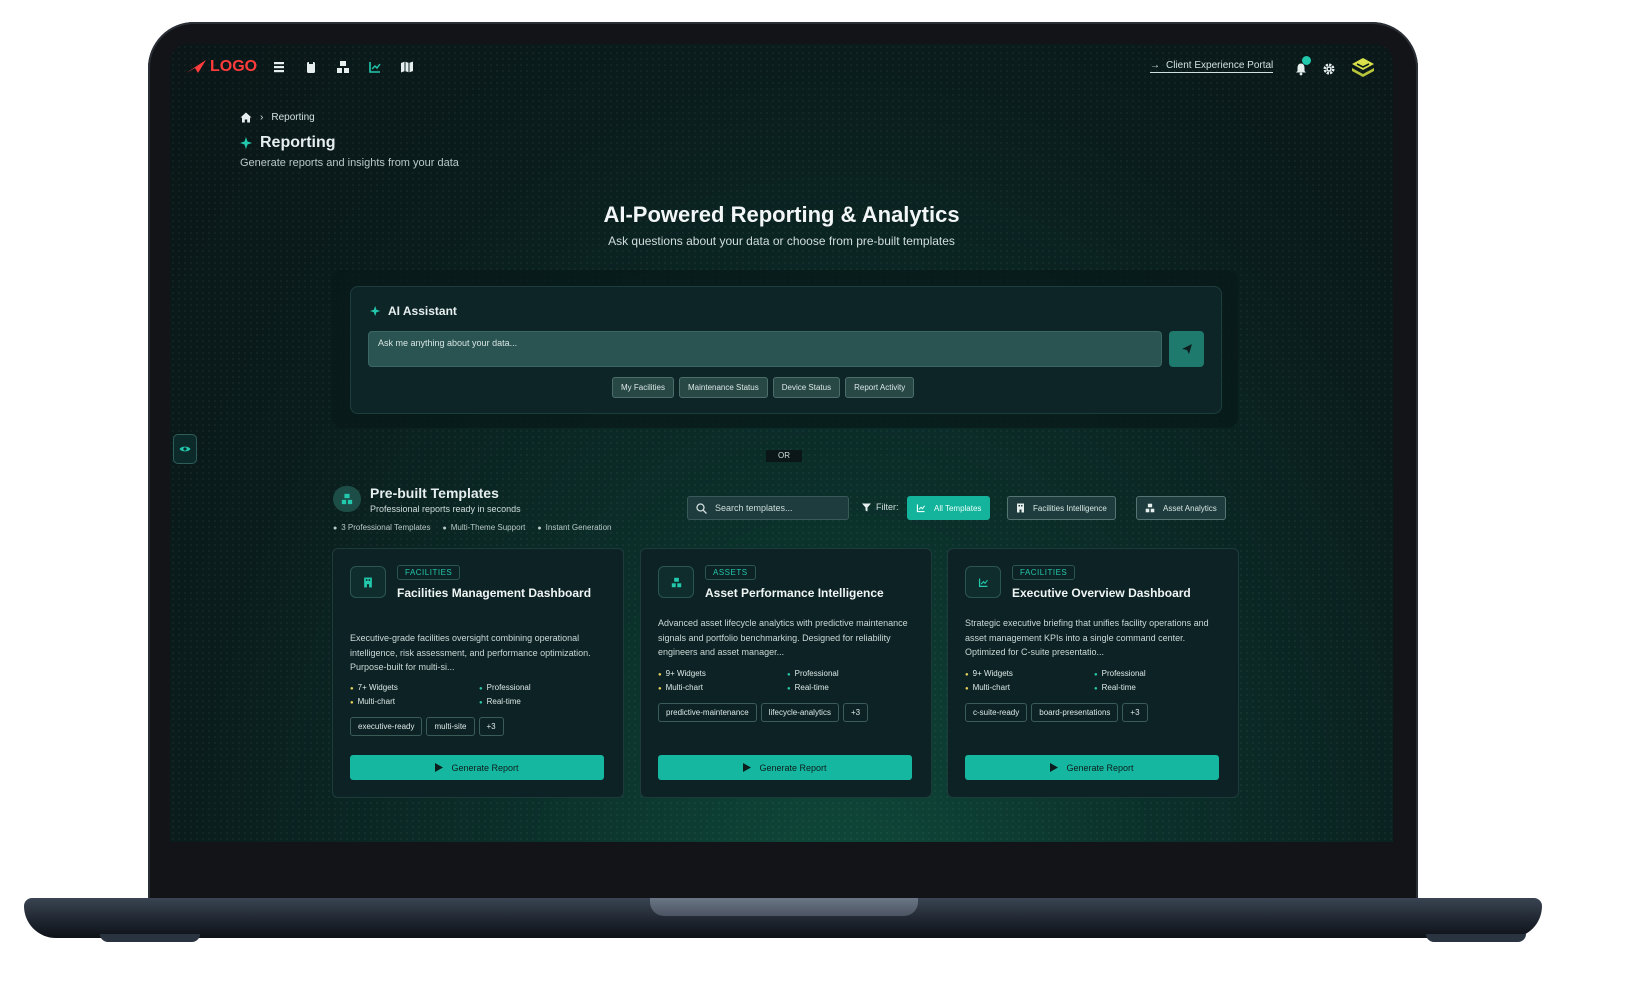  What do you see at coordinates (1190, 508) in the screenshot?
I see `filter-asset-label: Asset Analytics` at bounding box center [1190, 508].